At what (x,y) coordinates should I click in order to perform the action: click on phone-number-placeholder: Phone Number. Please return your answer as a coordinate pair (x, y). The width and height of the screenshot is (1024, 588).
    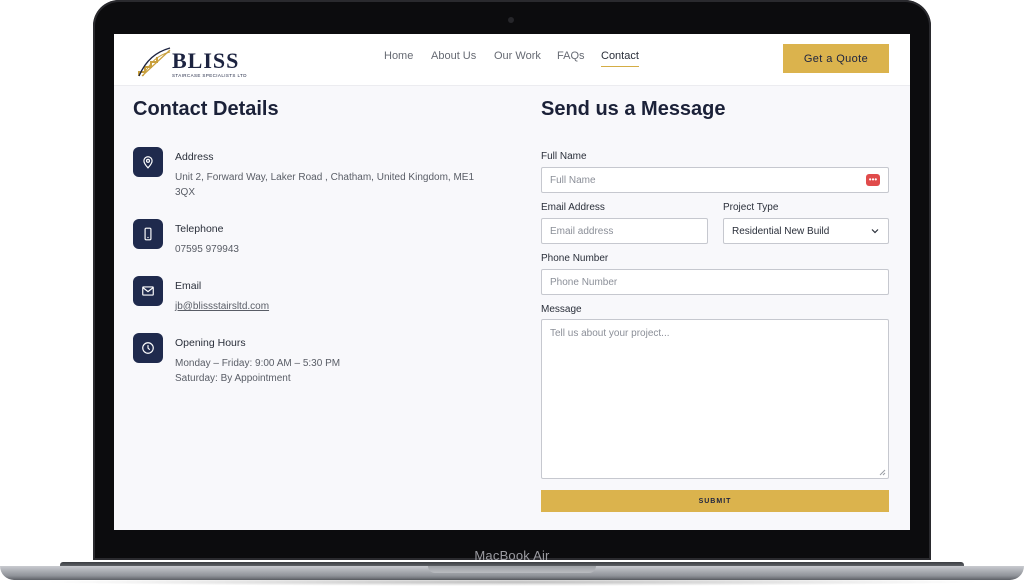
    Looking at the image, I should click on (584, 282).